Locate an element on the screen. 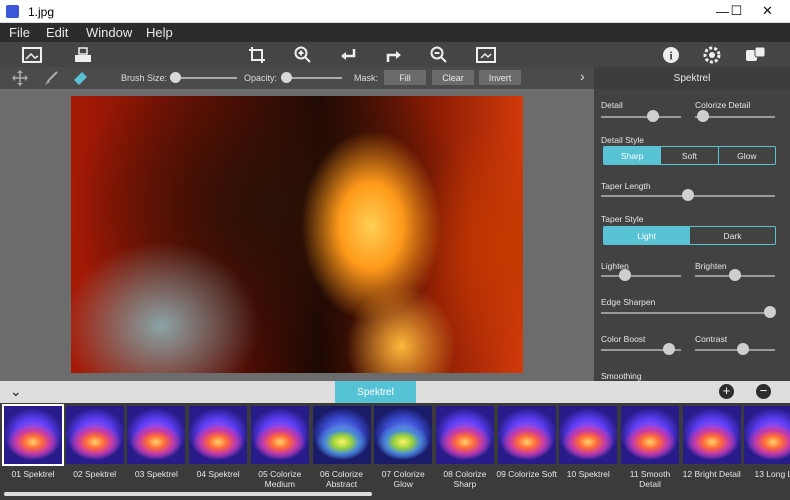  clear-button: Clear is located at coordinates (453, 77).